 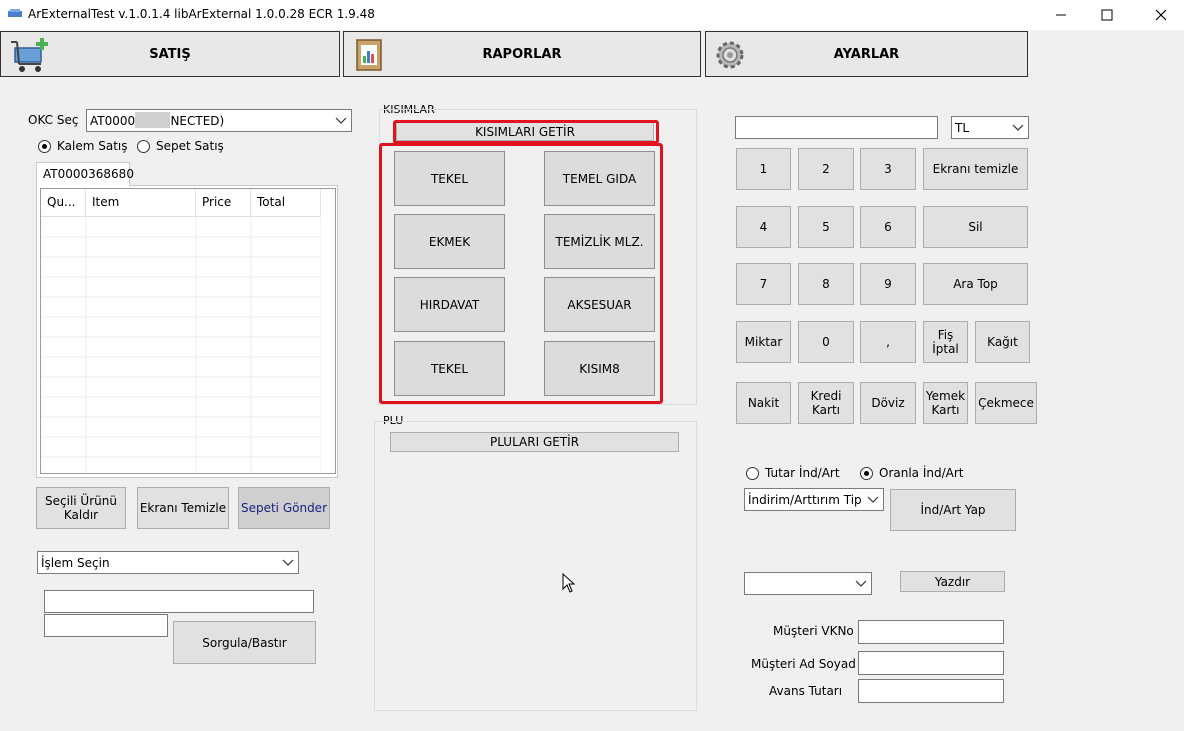 I want to click on kisim-button-5: HIRDAVAT, so click(x=449, y=304).